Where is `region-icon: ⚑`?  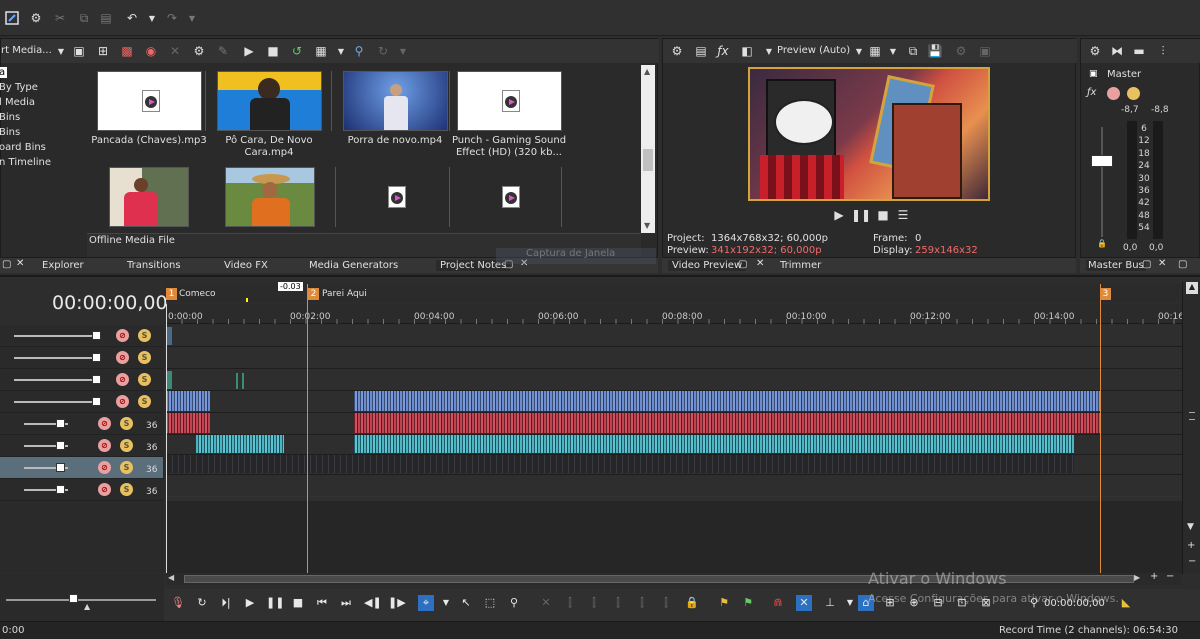 region-icon: ⚑ is located at coordinates (748, 603).